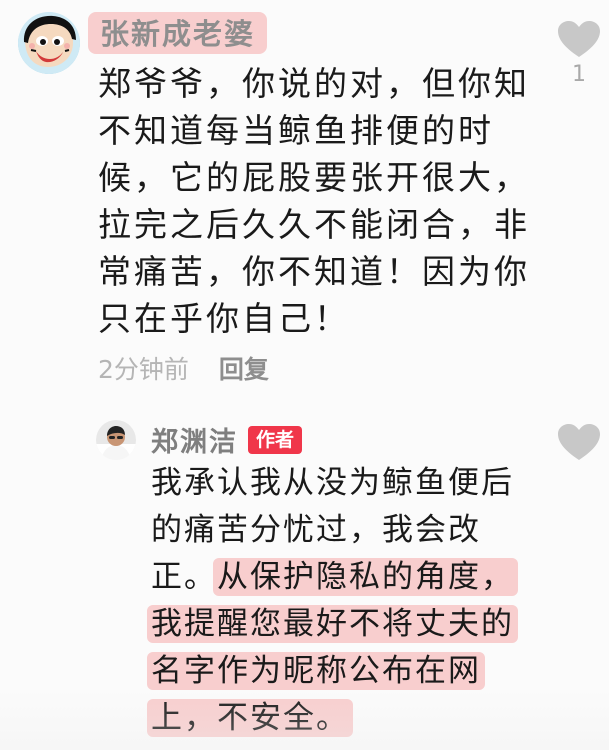 This screenshot has width=609, height=750. I want to click on reply-text-highlight: 我提醒您最好不将丈夫的, so click(332, 624).